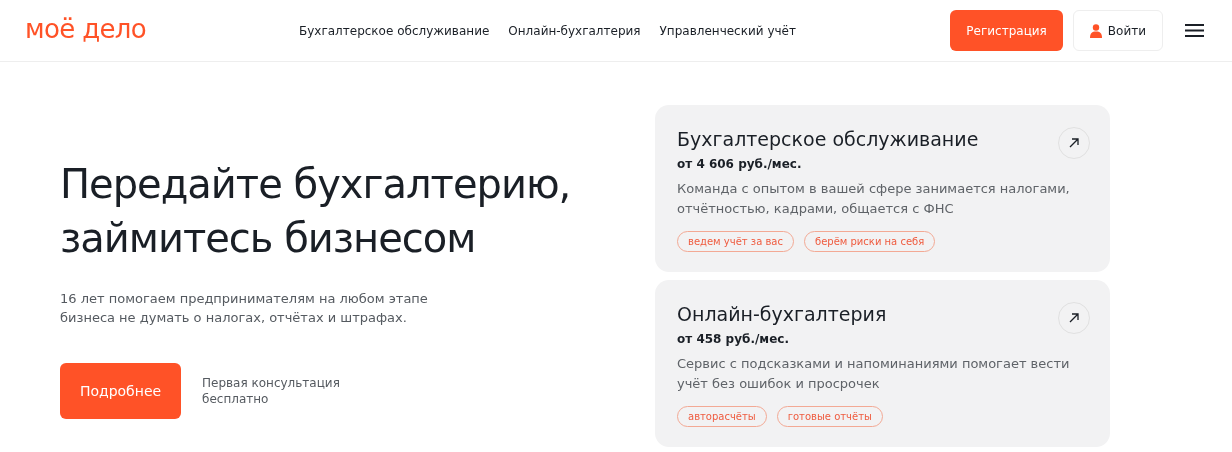  I want to click on service-card: Онлайн-бухгалтерия от 458 руб./мес. Сервис с подсказками и напоминаниями помогает вести учёт без ошибок и просрочек авторасчёты готовые отчёты, so click(882, 363).